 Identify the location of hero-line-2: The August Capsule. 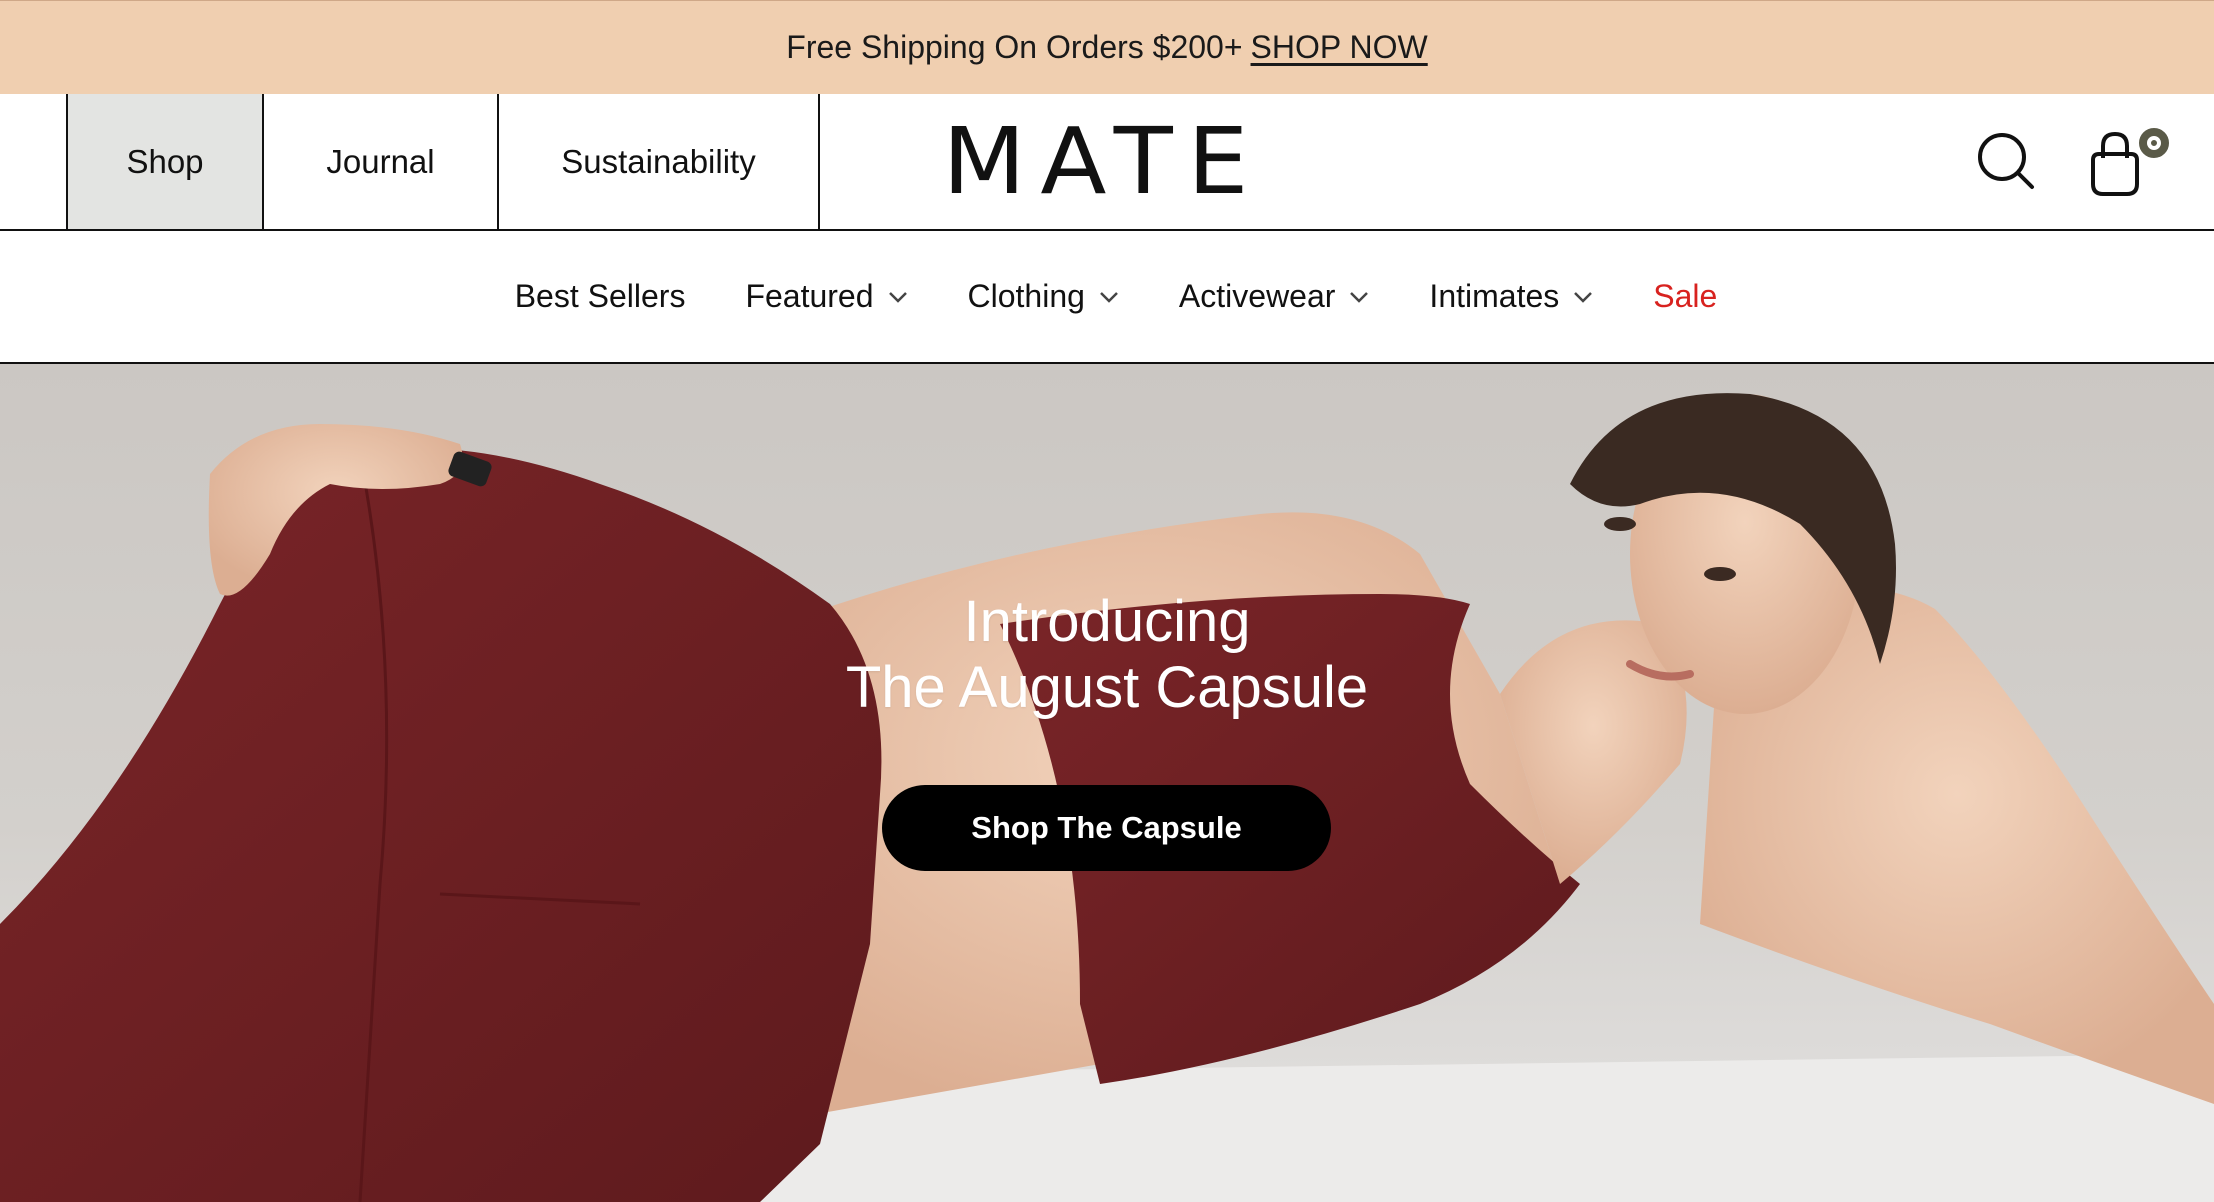
(1107, 687).